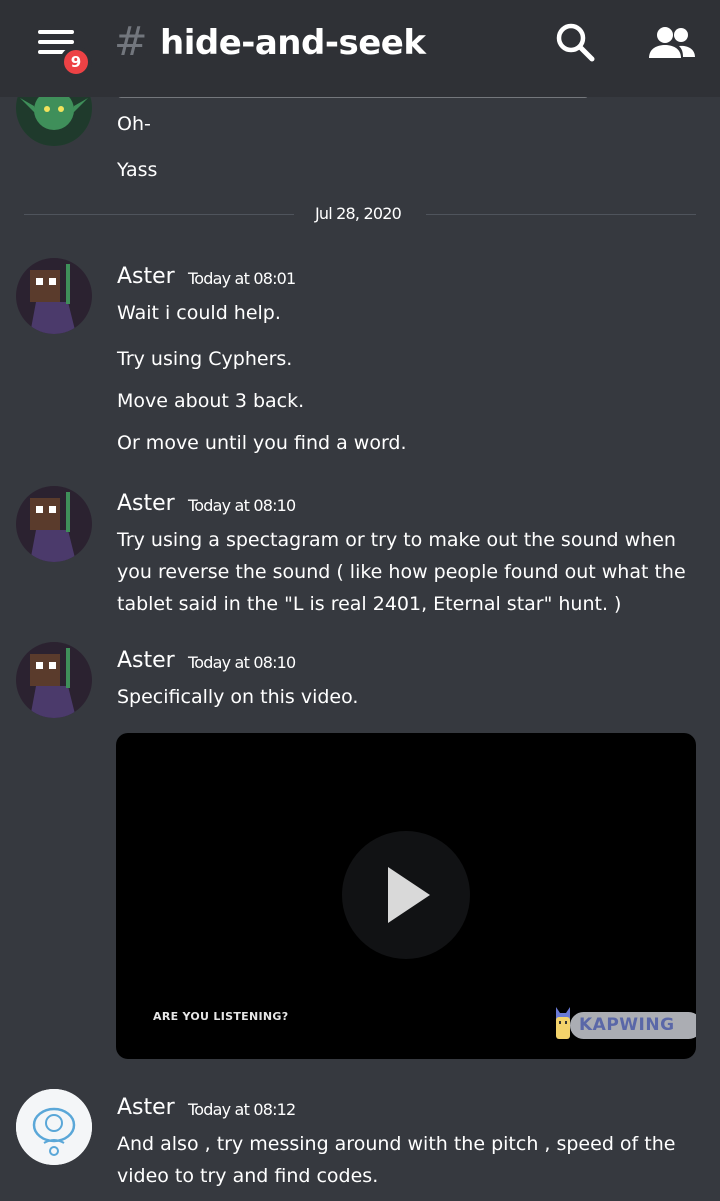 This screenshot has width=720, height=1201. I want to click on channel-hash-icon: #, so click(131, 42).